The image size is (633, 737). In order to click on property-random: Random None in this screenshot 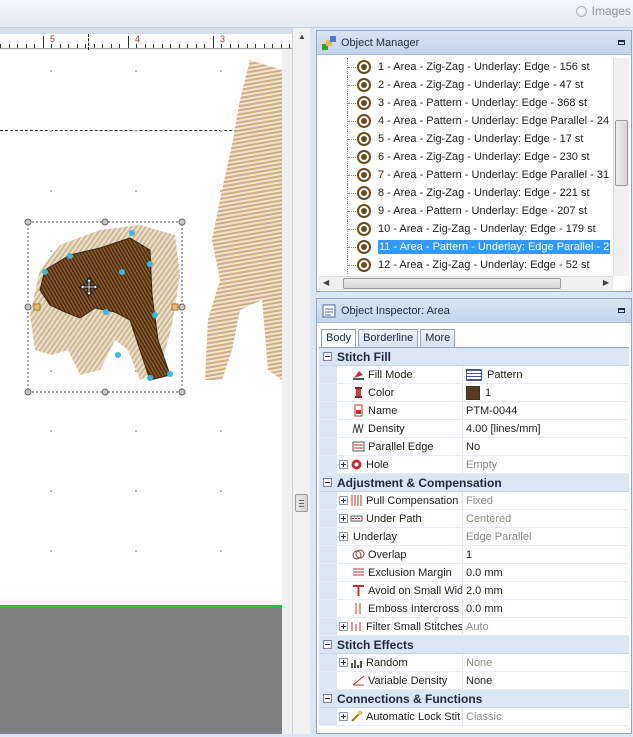, I will do `click(474, 663)`.